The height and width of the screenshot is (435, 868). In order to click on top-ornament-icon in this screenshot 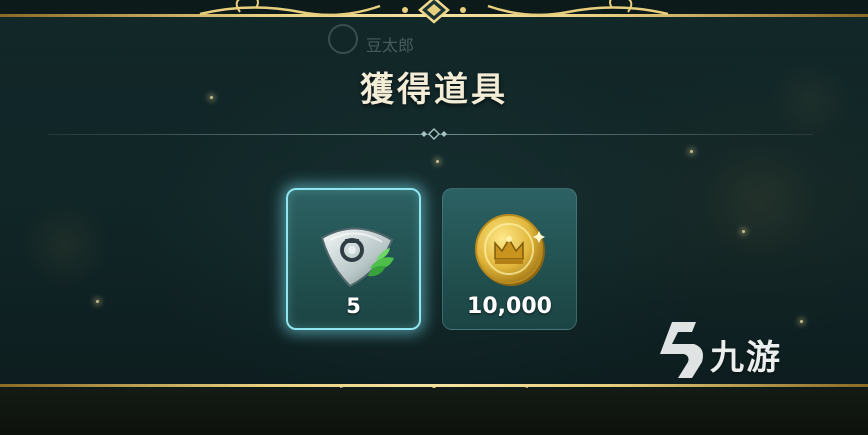, I will do `click(434, 12)`.